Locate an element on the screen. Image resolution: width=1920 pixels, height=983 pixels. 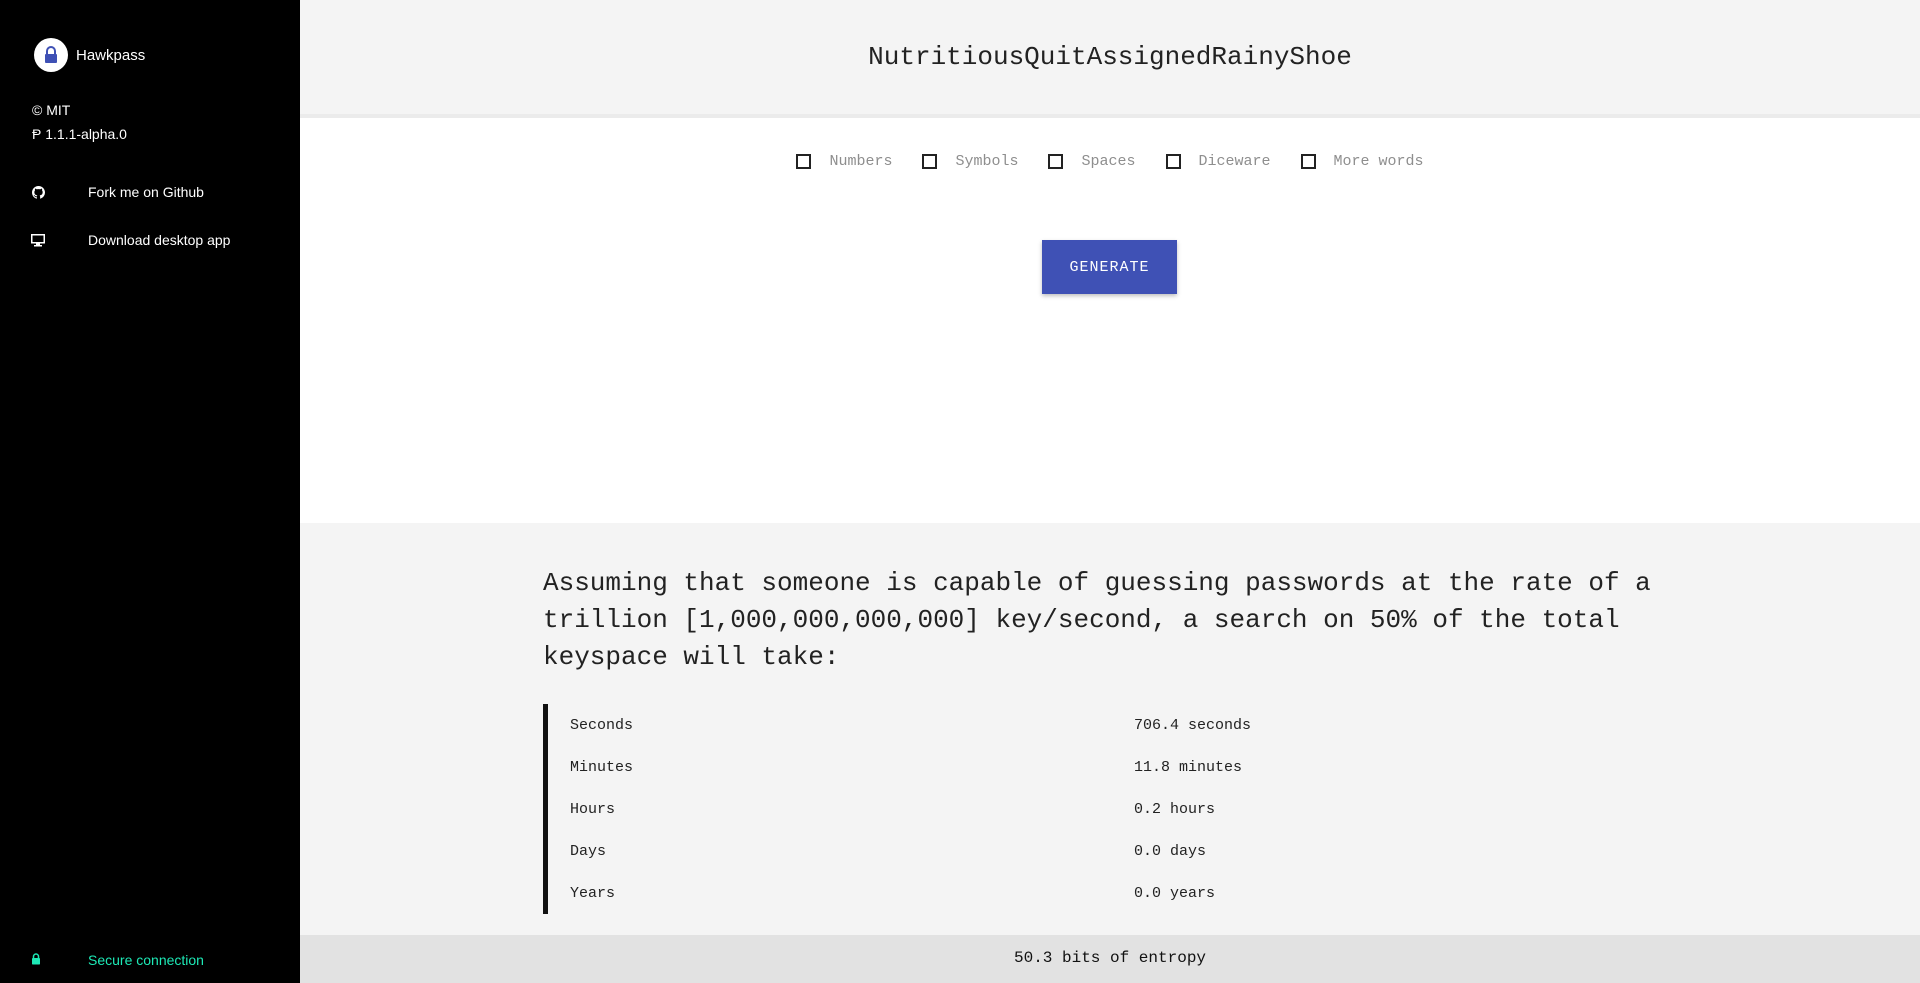
brand: Hawkpass is located at coordinates (89, 55).